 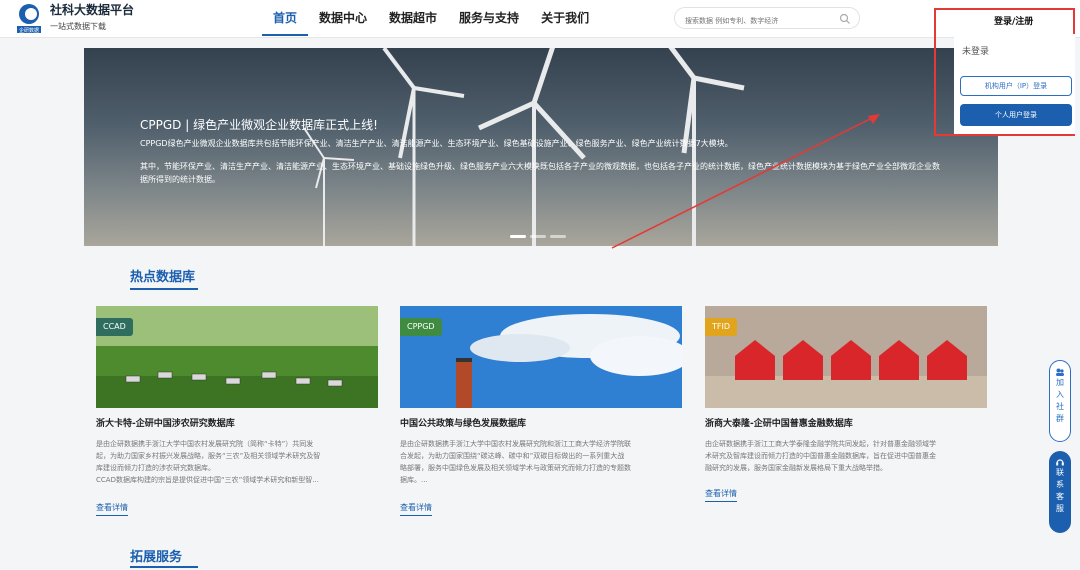 I want to click on join-community-label: 加入社群, so click(x=1060, y=400).